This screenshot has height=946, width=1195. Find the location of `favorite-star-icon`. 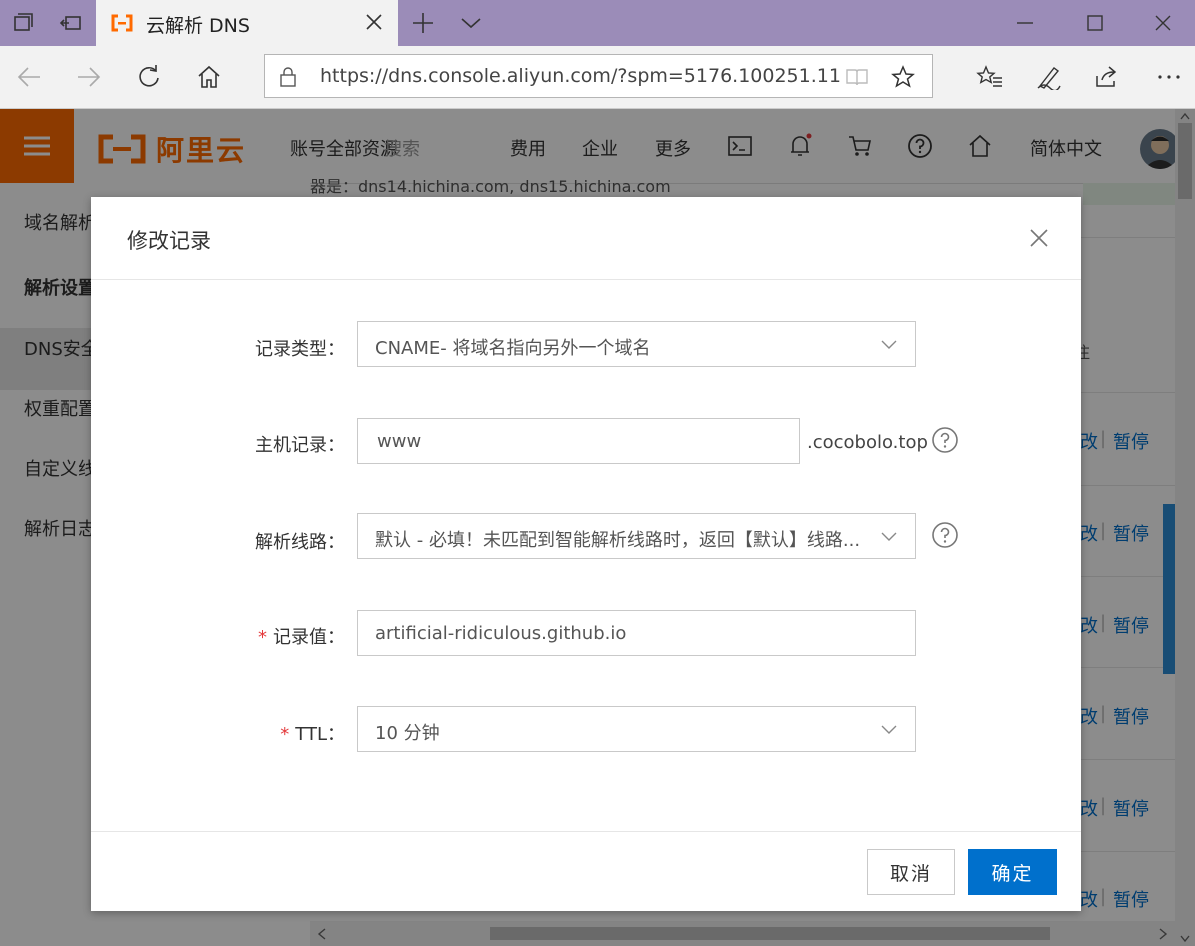

favorite-star-icon is located at coordinates (903, 79).